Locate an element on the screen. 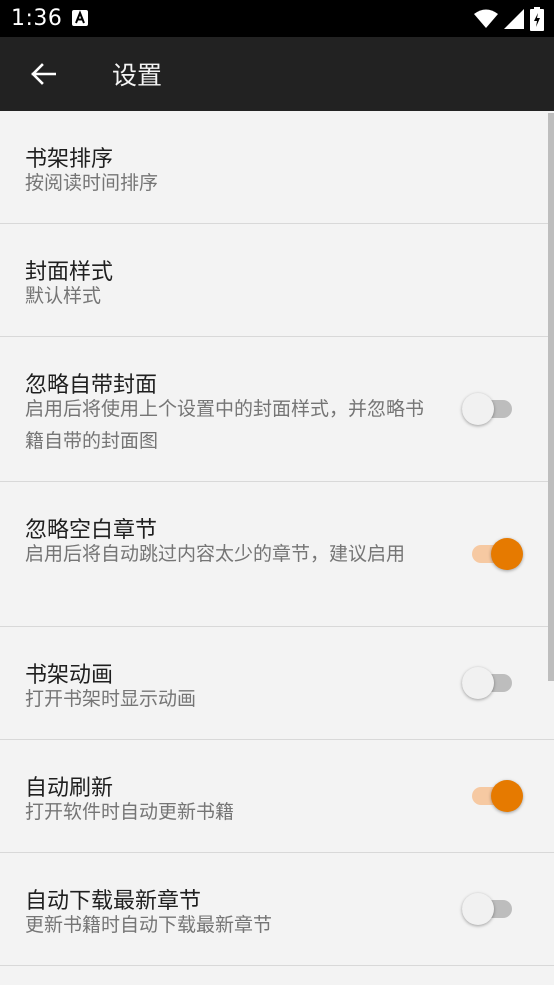 This screenshot has height=985, width=554. setting-subtitle: 启用后将使用上个设置中的封面样式，并忽略书籍自带的封面图 is located at coordinates (225, 425).